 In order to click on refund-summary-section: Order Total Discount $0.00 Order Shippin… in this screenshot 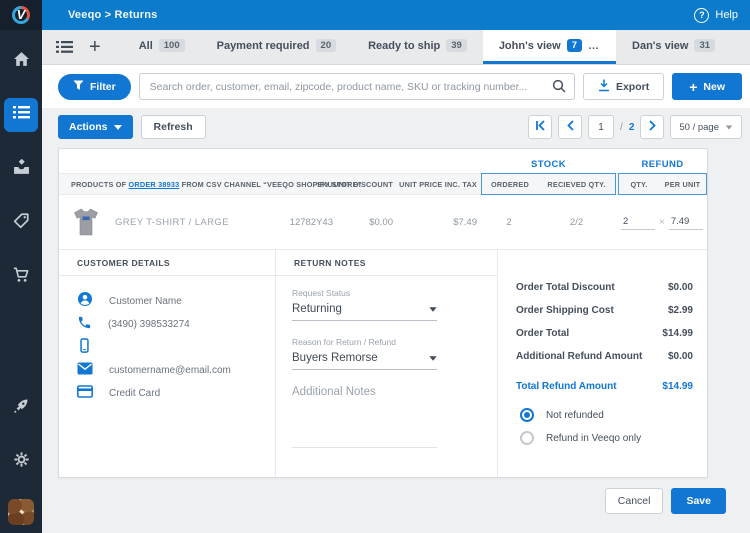, I will do `click(602, 363)`.